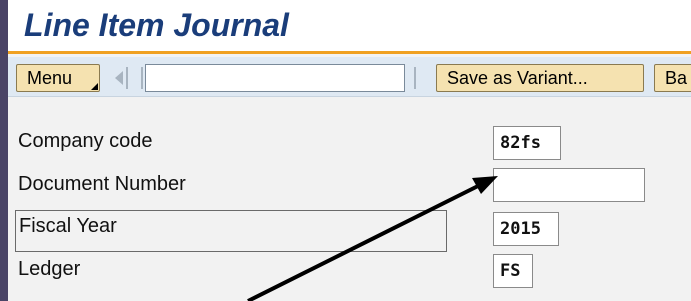 The width and height of the screenshot is (691, 301). I want to click on menu-button-label: Menu, so click(50, 78).